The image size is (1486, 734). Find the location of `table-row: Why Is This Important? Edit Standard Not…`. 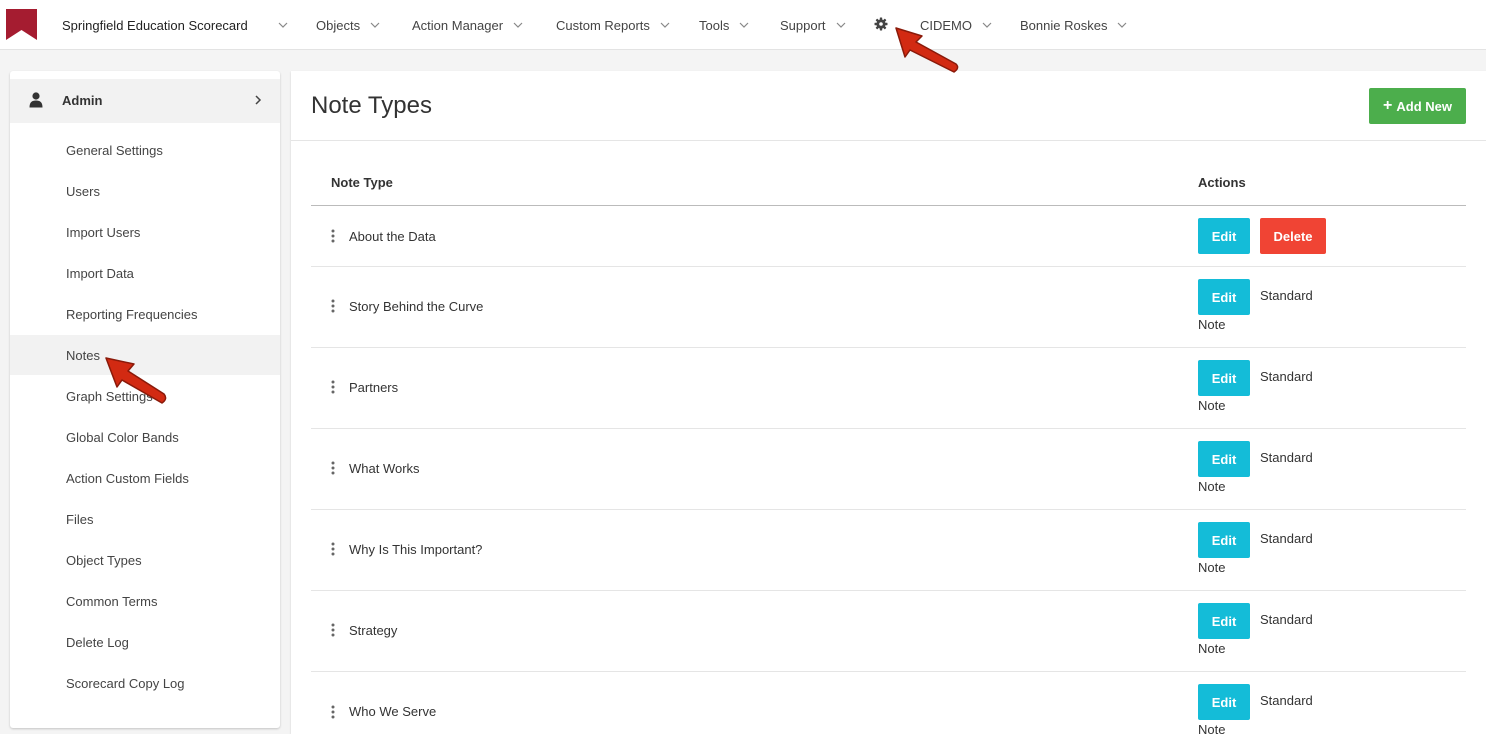

table-row: Why Is This Important? Edit Standard Not… is located at coordinates (888, 550).